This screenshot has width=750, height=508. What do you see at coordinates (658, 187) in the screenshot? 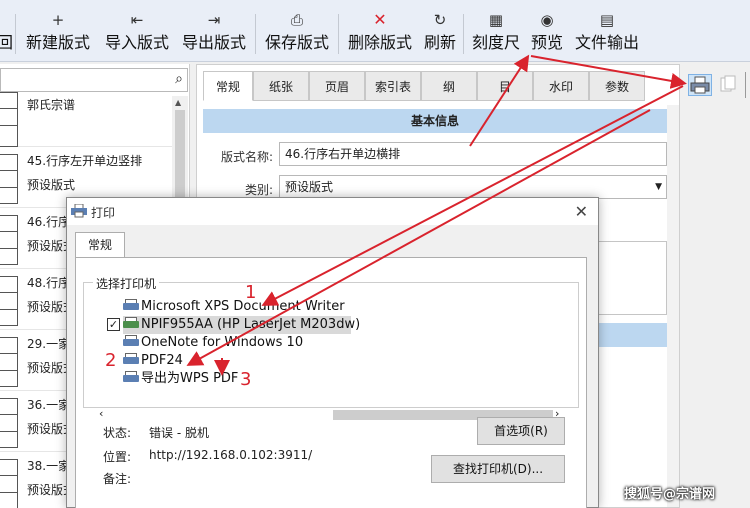
I see `chevron-down-icon: ▼` at bounding box center [658, 187].